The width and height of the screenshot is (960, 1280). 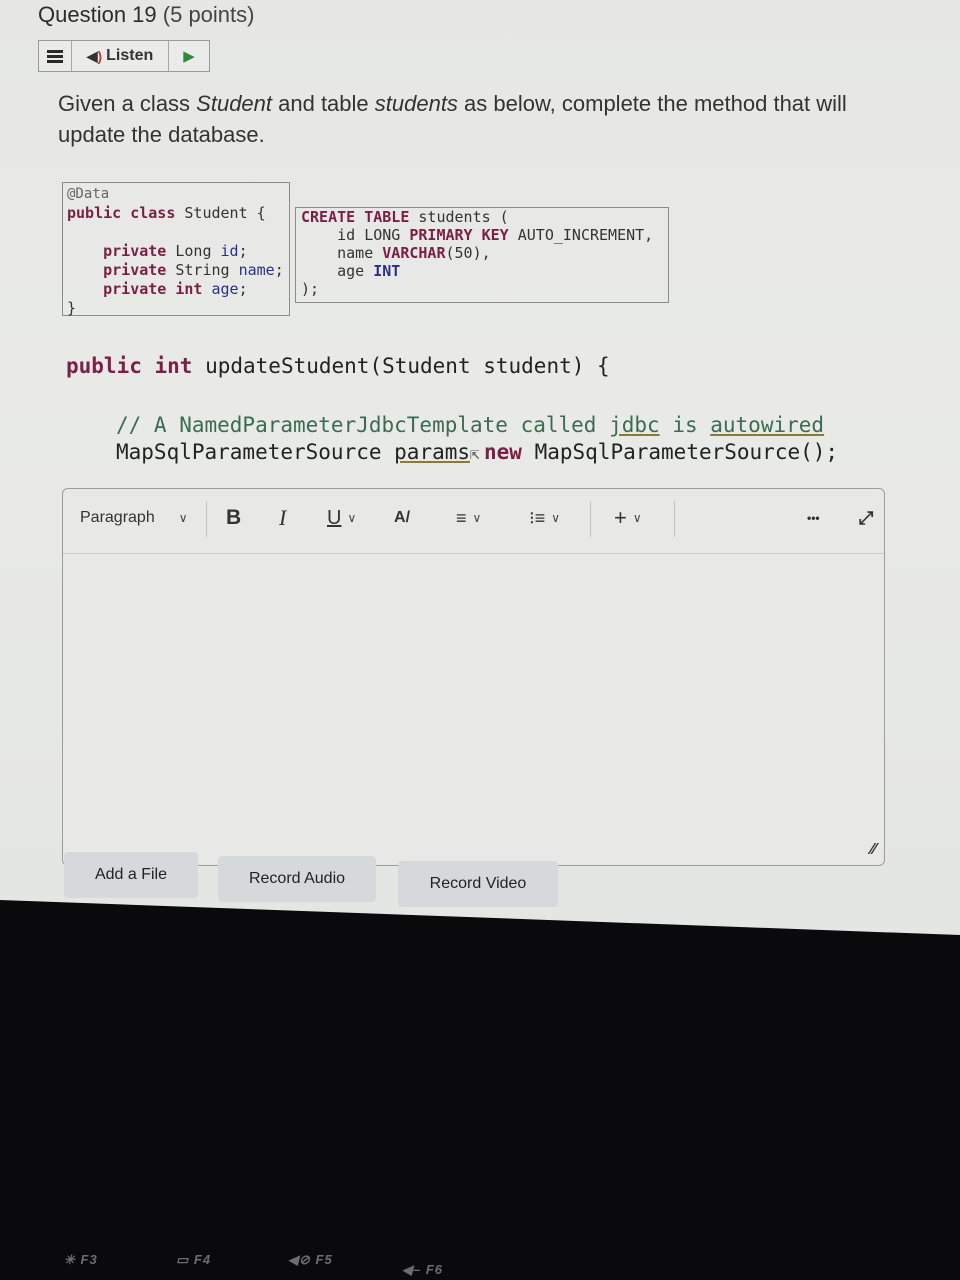 I want to click on class-declaration: public class Student {, so click(x=176, y=213).